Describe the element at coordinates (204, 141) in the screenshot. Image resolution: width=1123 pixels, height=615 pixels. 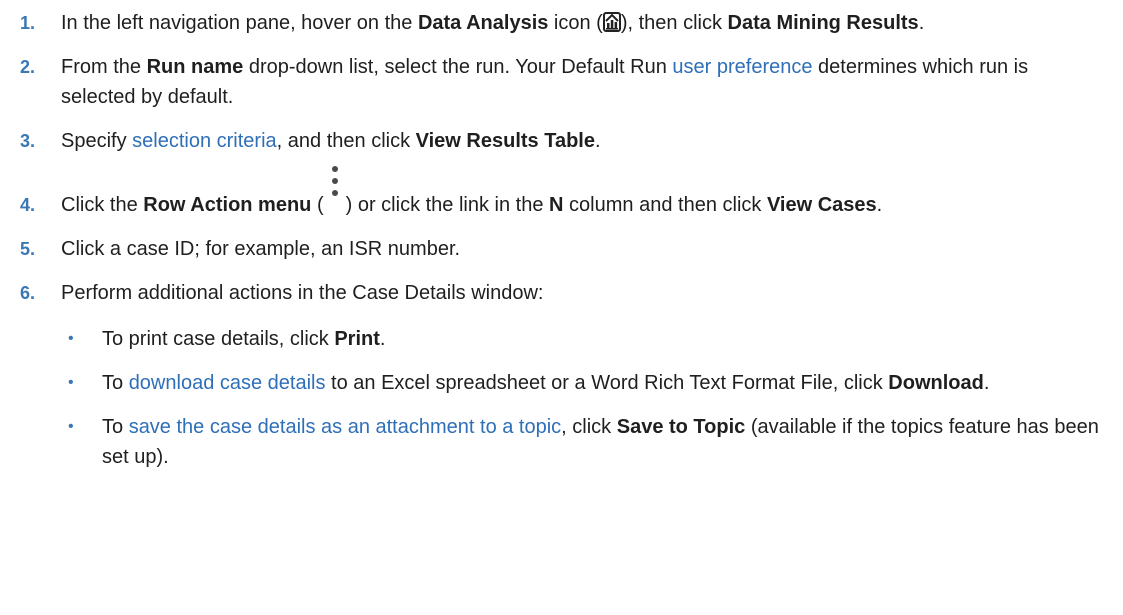
I see `selection-criteria-link: selection criteria` at that location.